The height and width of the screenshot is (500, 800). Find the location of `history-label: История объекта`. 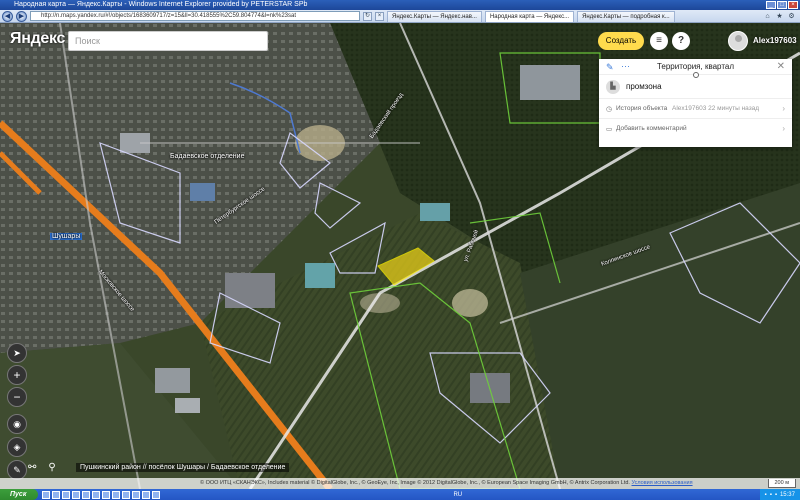

history-label: История объекта is located at coordinates (642, 108).